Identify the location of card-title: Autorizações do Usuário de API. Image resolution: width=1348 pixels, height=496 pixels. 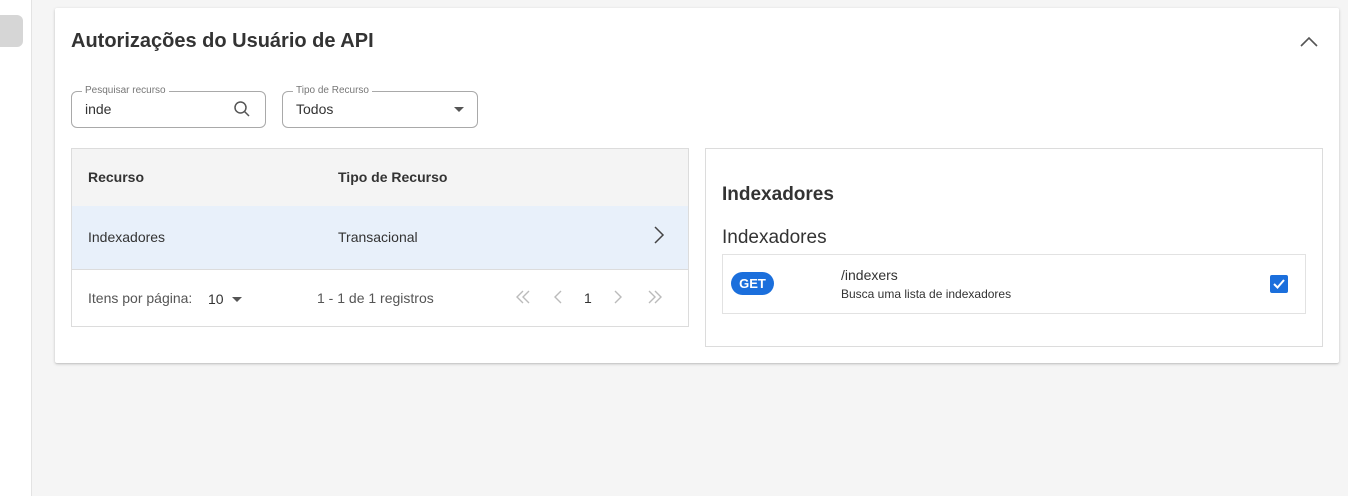
(222, 41).